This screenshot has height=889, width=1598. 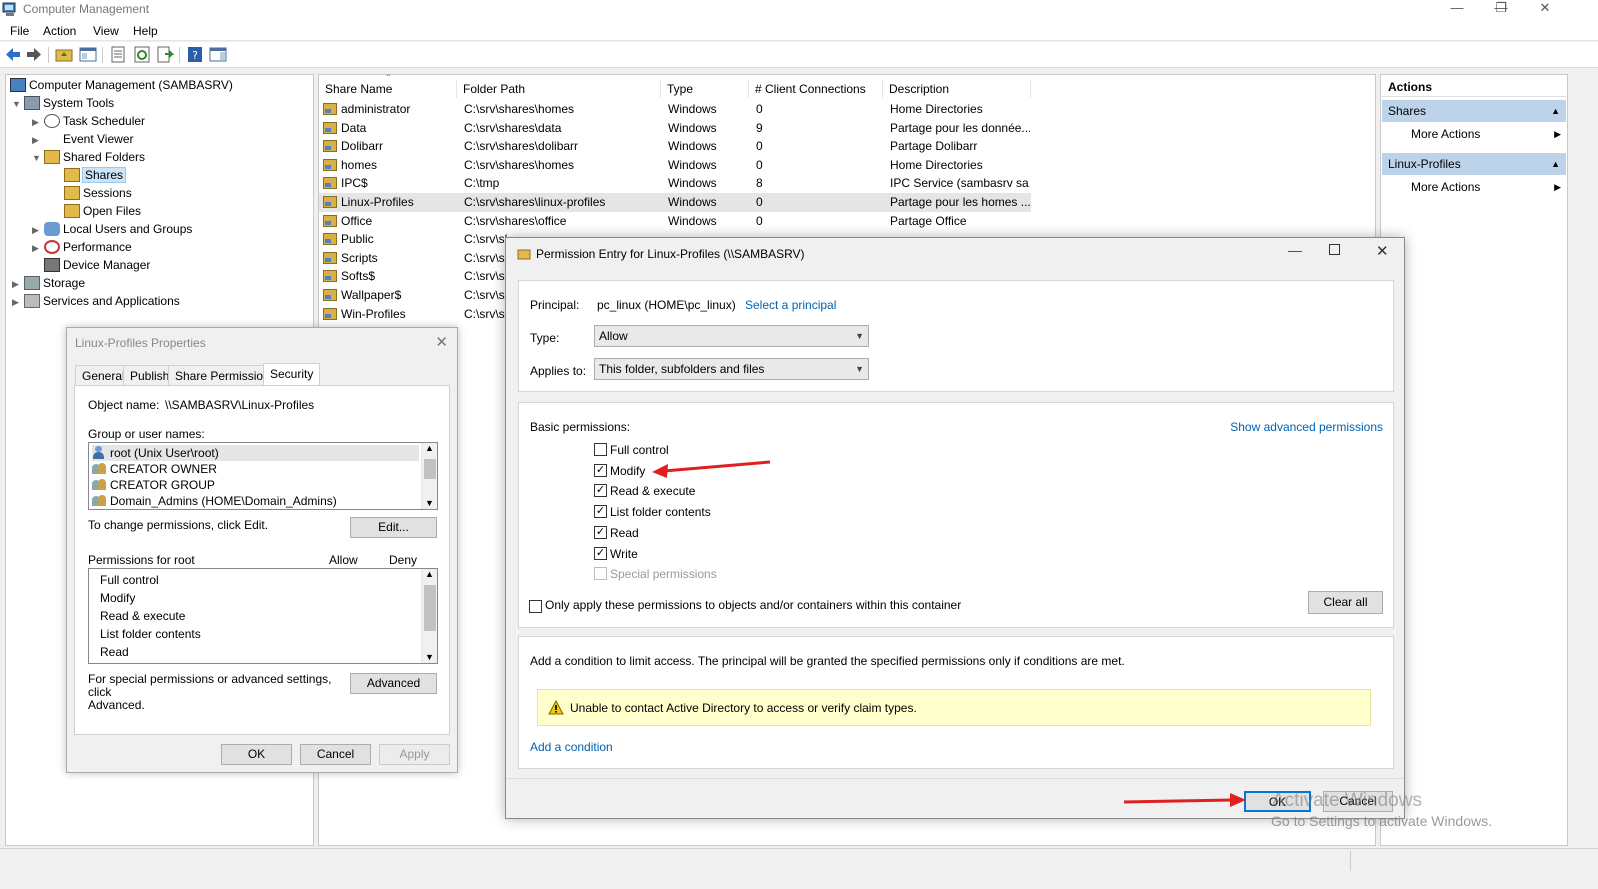 What do you see at coordinates (1446, 187) in the screenshot?
I see `more-actions-label: More Actions` at bounding box center [1446, 187].